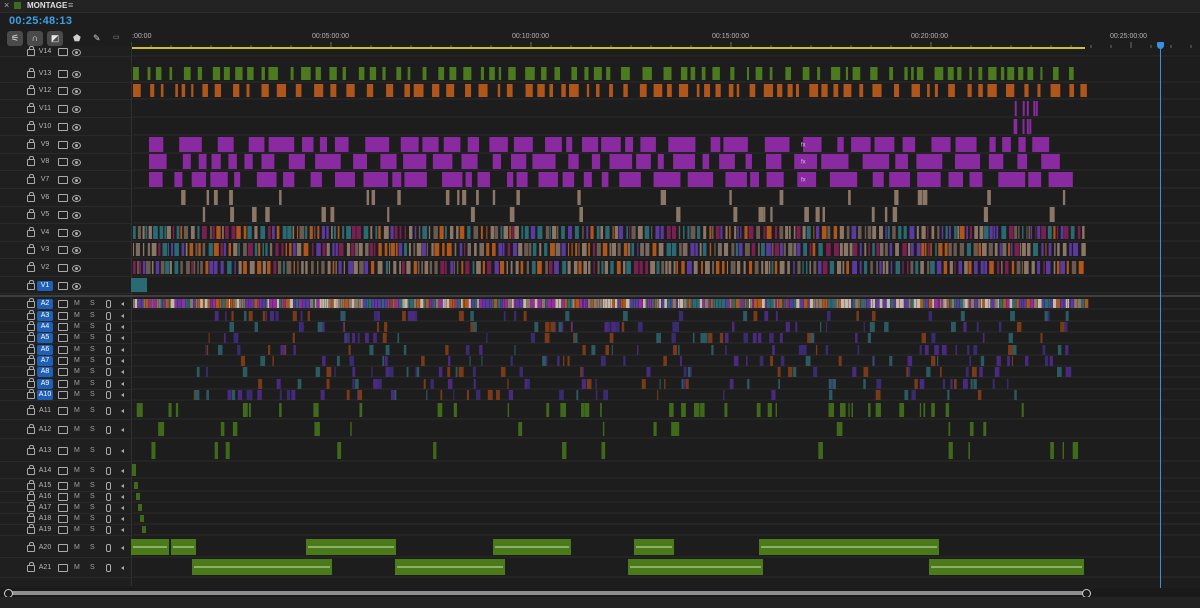 Image resolution: width=1200 pixels, height=608 pixels. I want to click on close-tab-icon: ×, so click(6, 5).